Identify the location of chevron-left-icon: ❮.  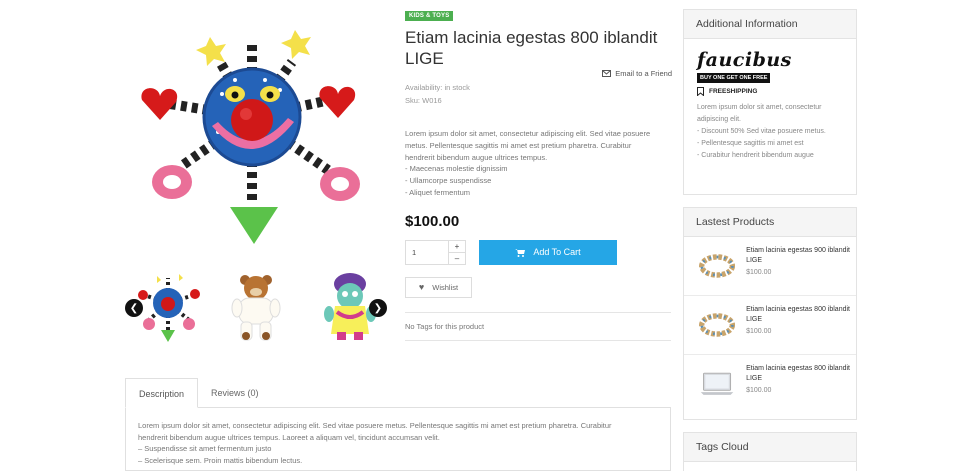
(134, 308).